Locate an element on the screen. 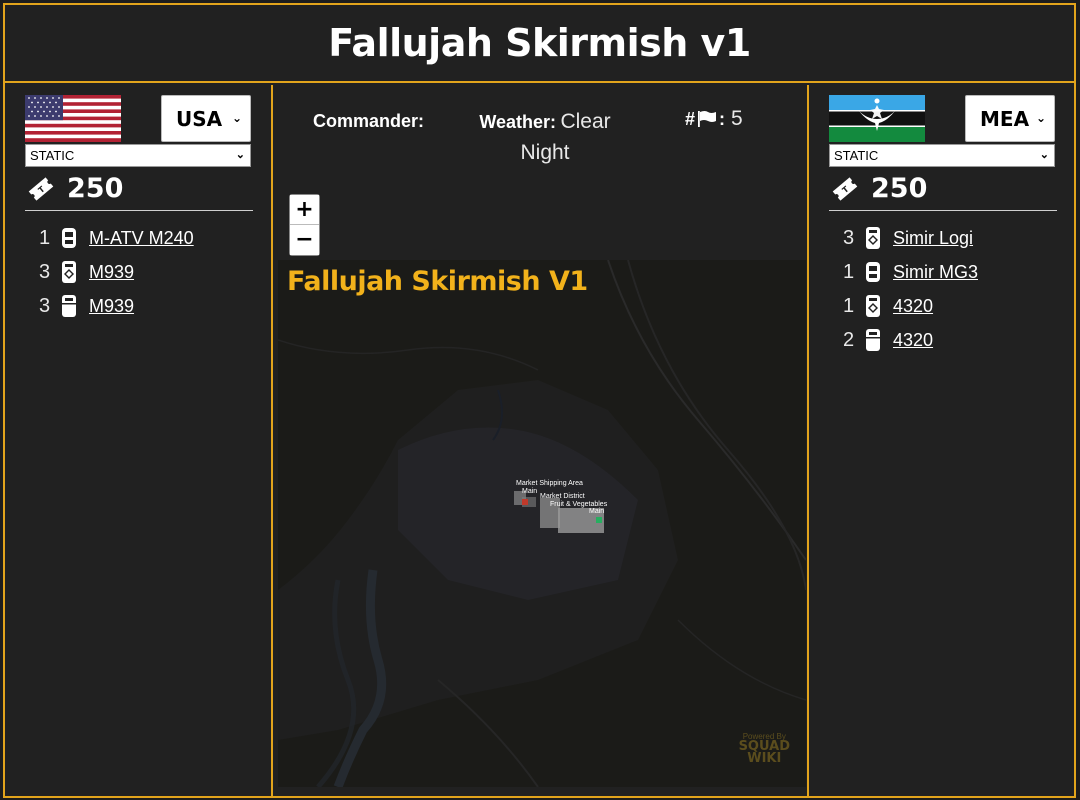 Image resolution: width=1080 pixels, height=800 pixels. right-faction-value: MEA is located at coordinates (1005, 118).